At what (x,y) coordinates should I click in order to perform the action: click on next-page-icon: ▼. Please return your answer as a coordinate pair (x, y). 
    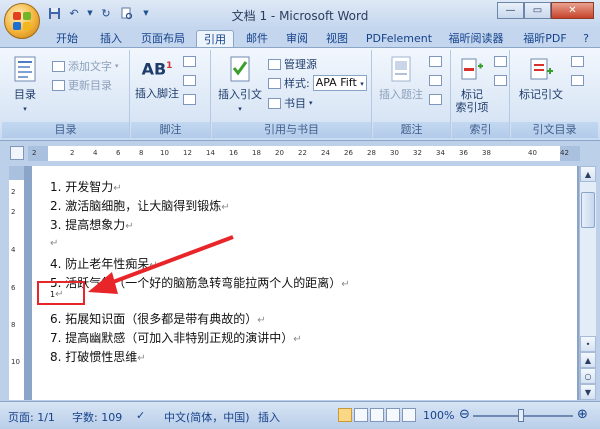
    Looking at the image, I should click on (588, 392).